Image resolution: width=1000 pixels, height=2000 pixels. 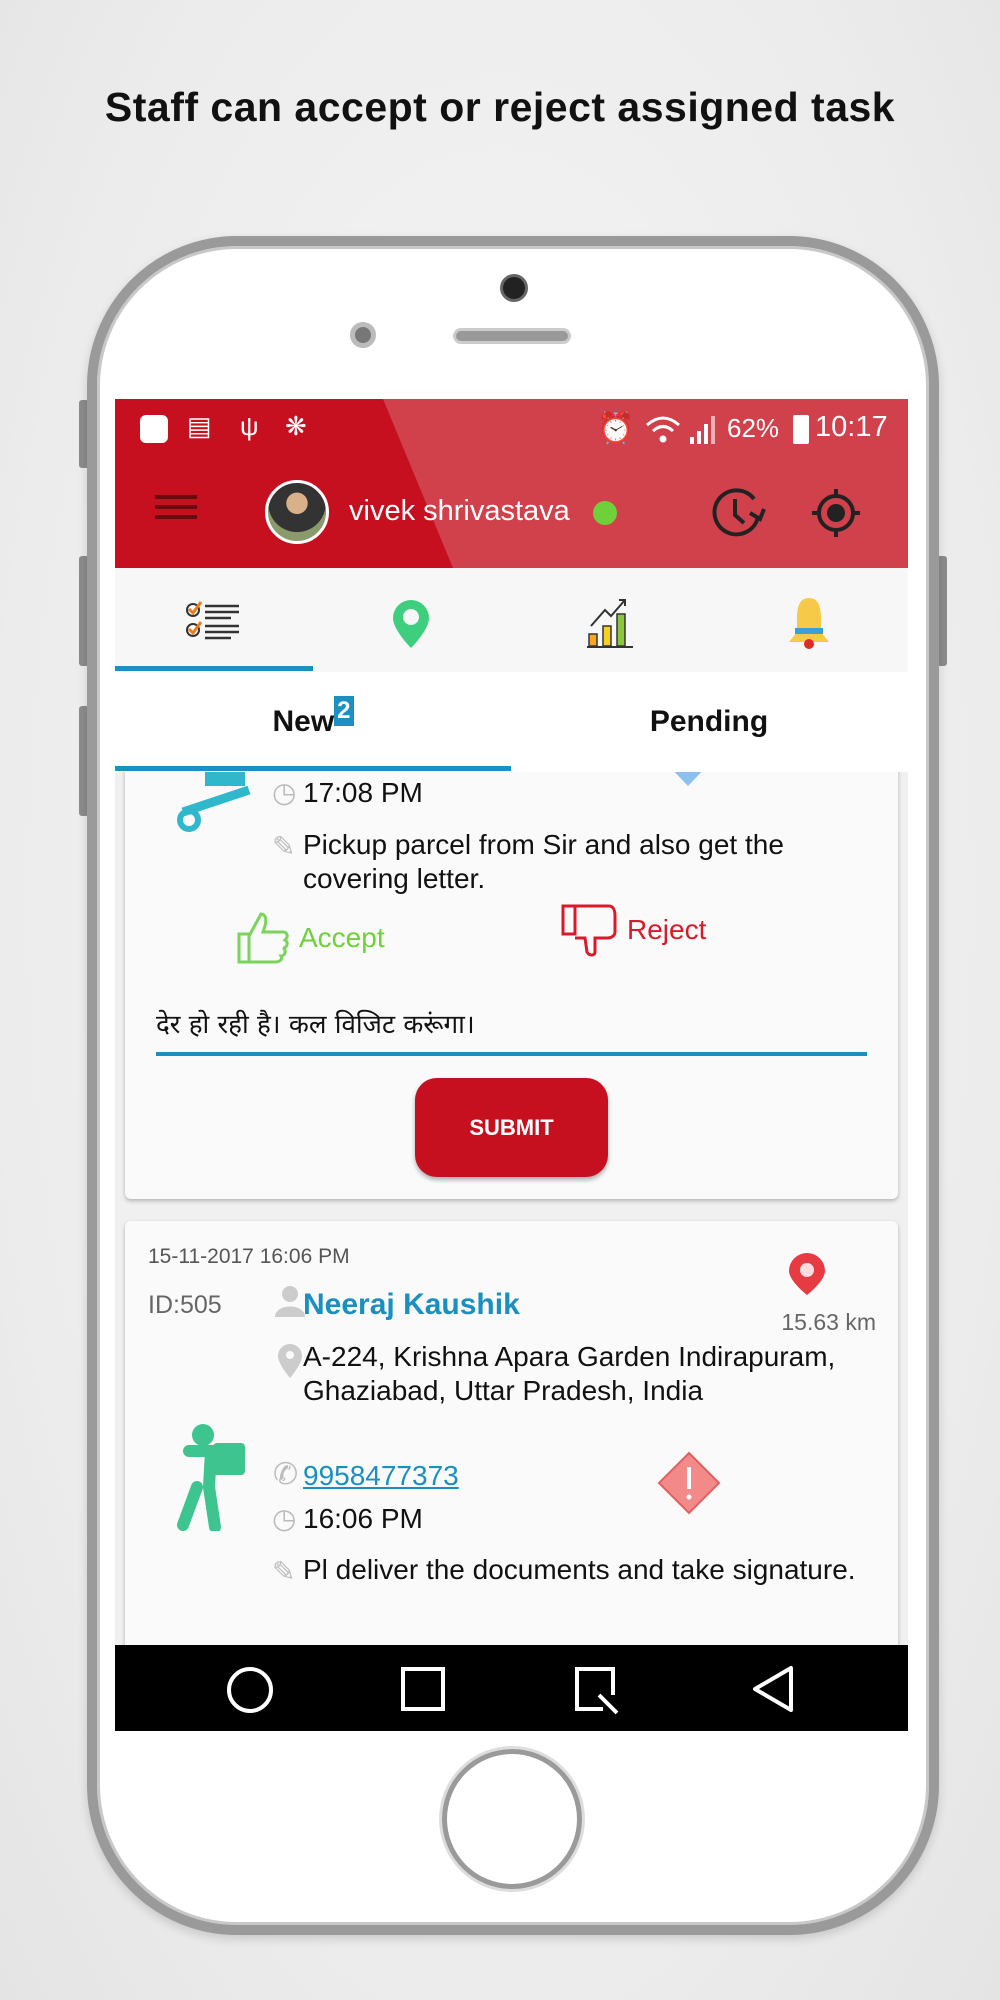 What do you see at coordinates (154, 429) in the screenshot?
I see `notification-icon` at bounding box center [154, 429].